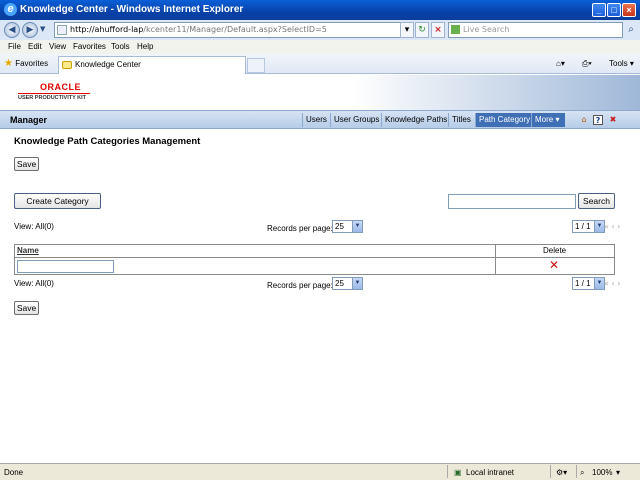  What do you see at coordinates (455, 29) in the screenshot?
I see `live-search-logo-icon` at bounding box center [455, 29].